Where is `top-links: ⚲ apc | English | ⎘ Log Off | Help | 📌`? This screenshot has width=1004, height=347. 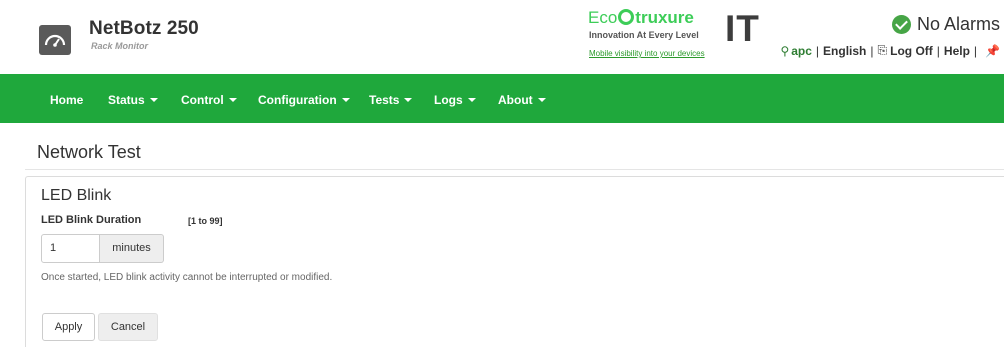 top-links: ⚲ apc | English | ⎘ Log Off | Help | 📌 is located at coordinates (890, 50).